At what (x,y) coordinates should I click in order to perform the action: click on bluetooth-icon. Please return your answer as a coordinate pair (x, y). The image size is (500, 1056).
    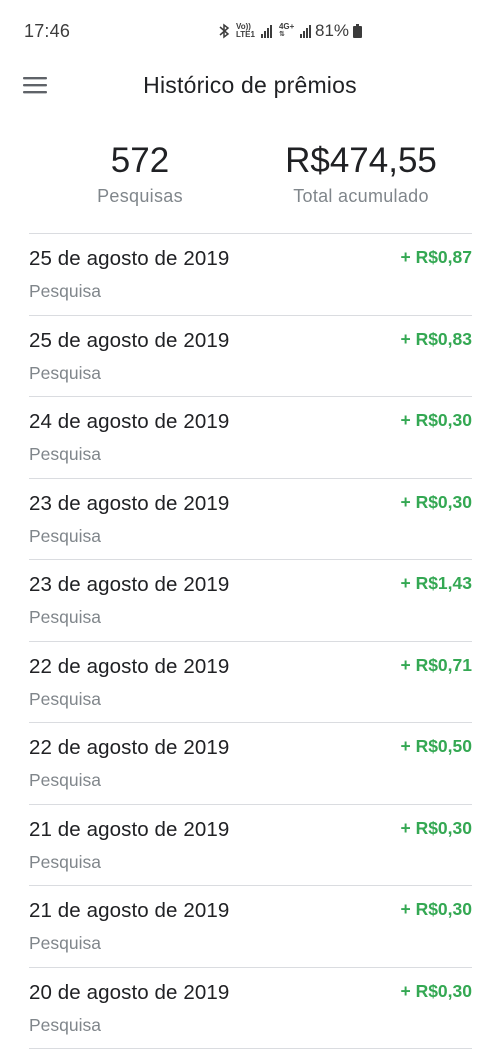
    Looking at the image, I should click on (224, 31).